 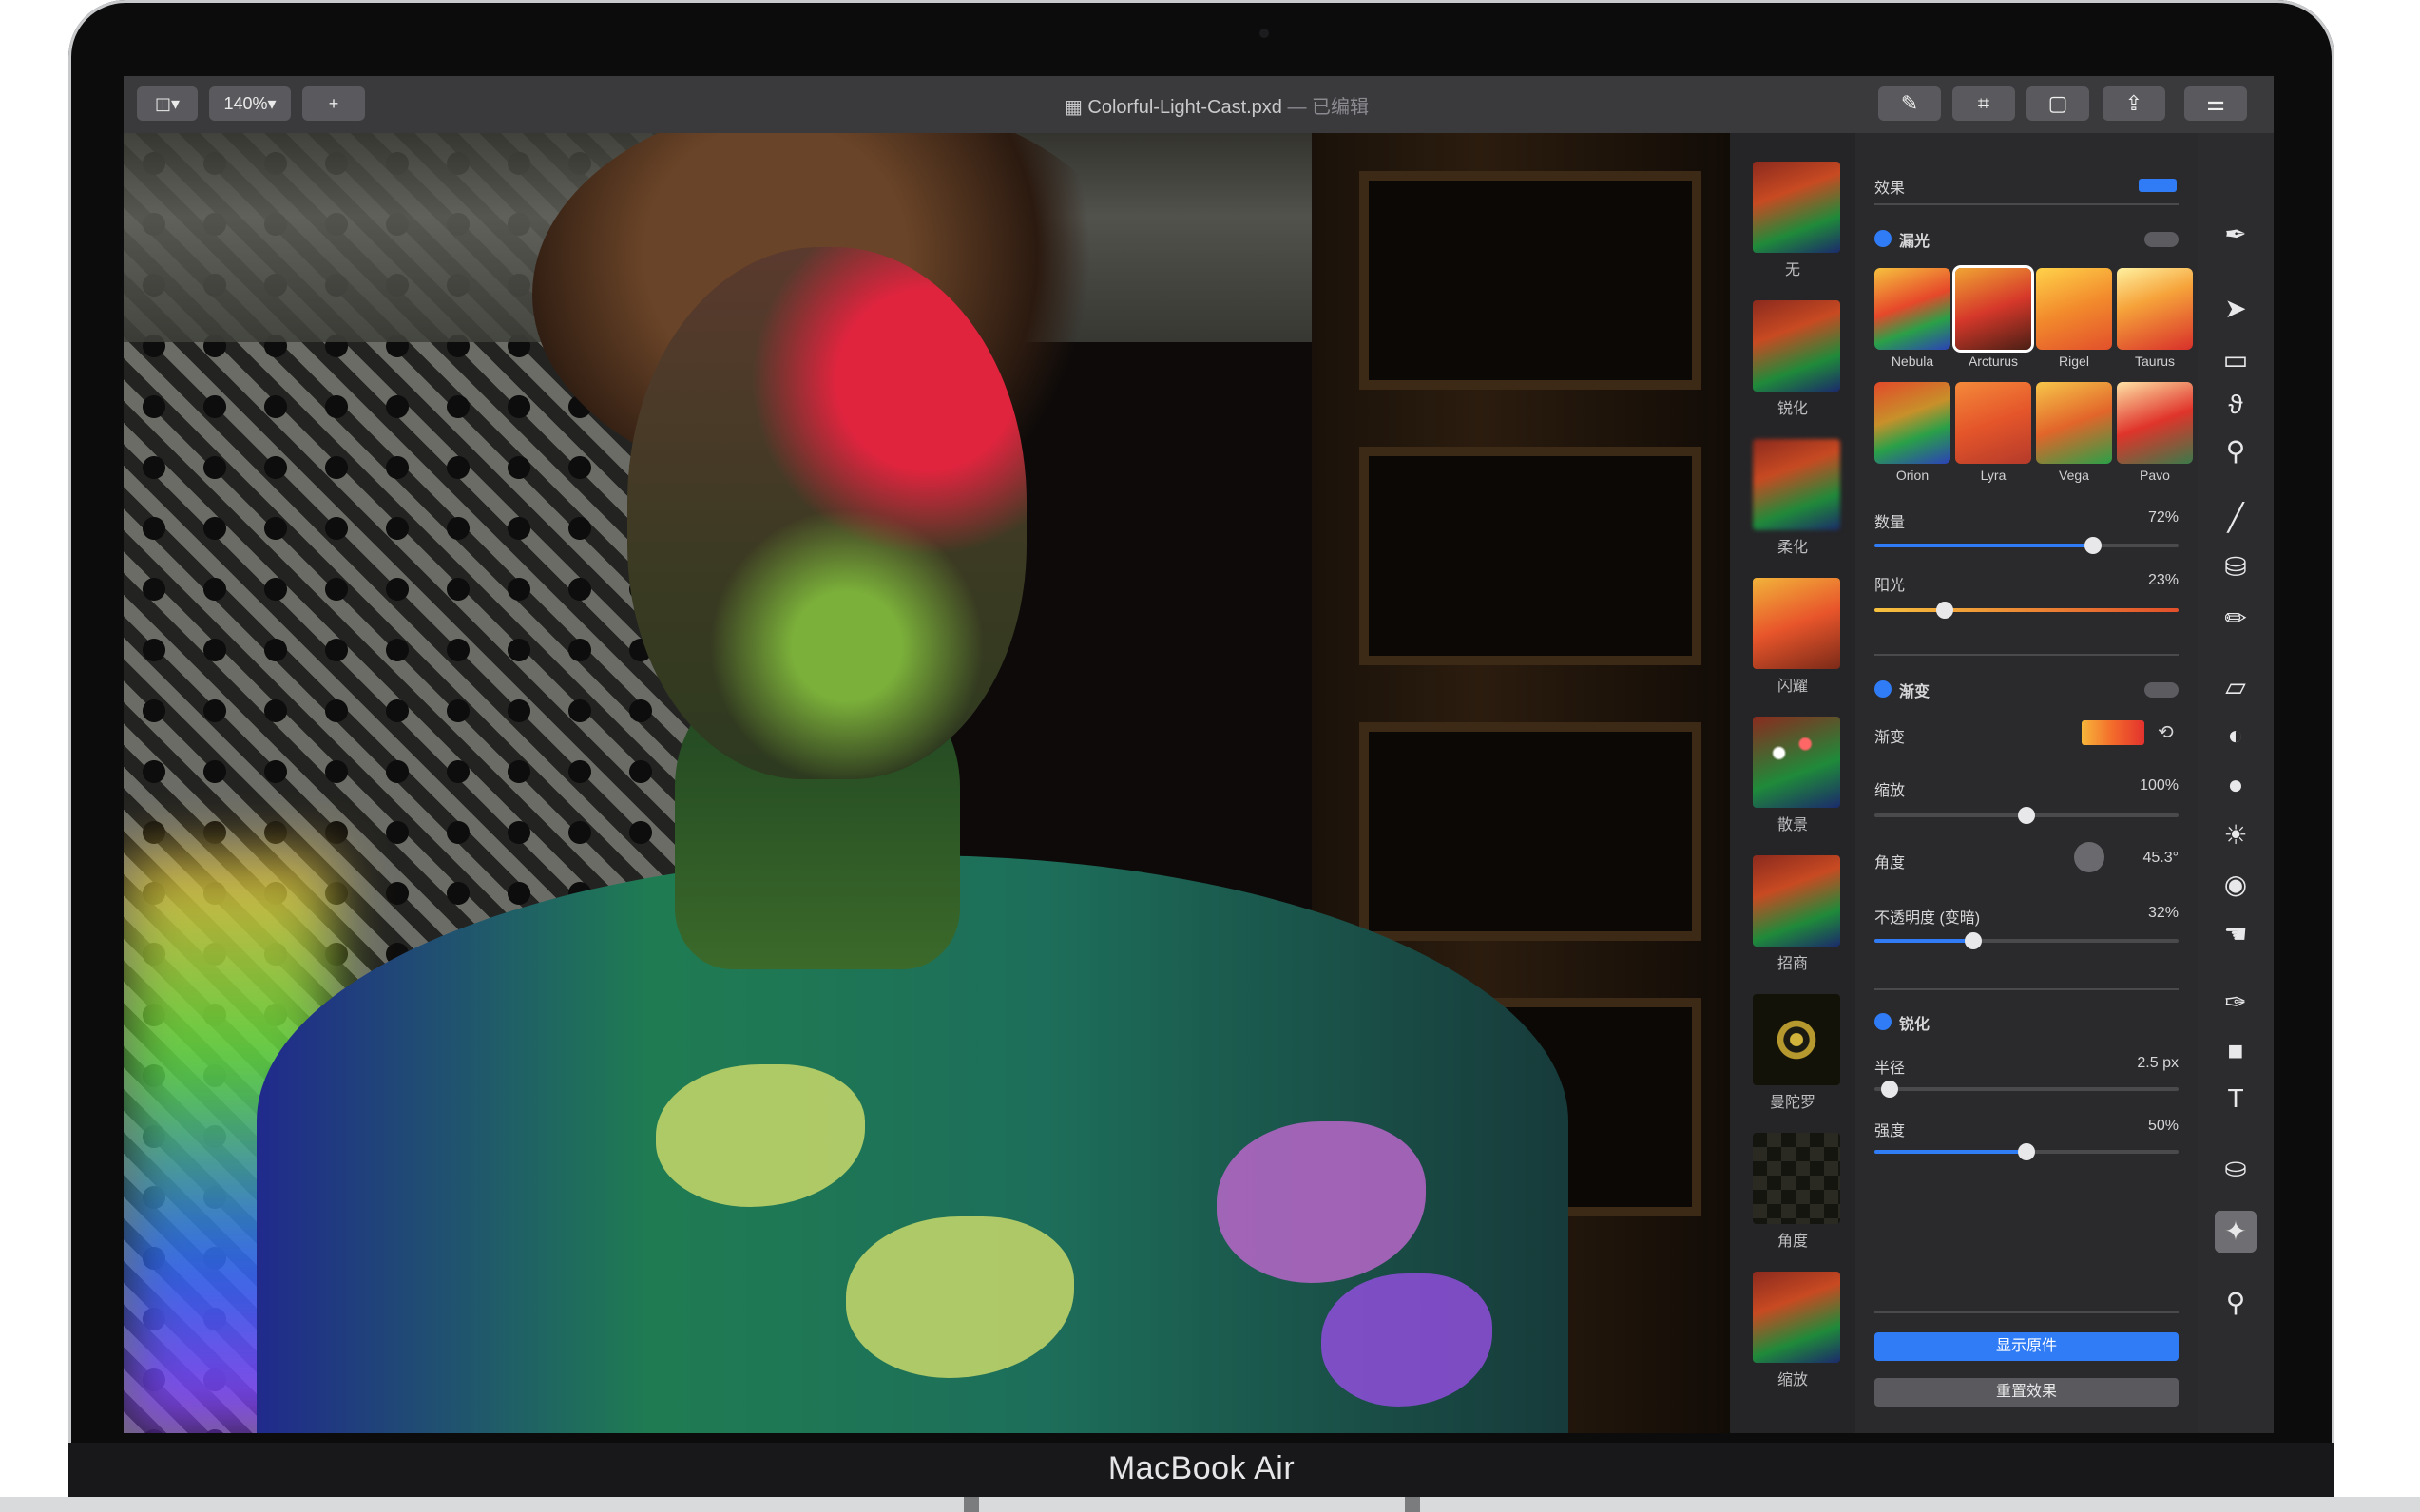 What do you see at coordinates (1264, 33) in the screenshot?
I see `camera` at bounding box center [1264, 33].